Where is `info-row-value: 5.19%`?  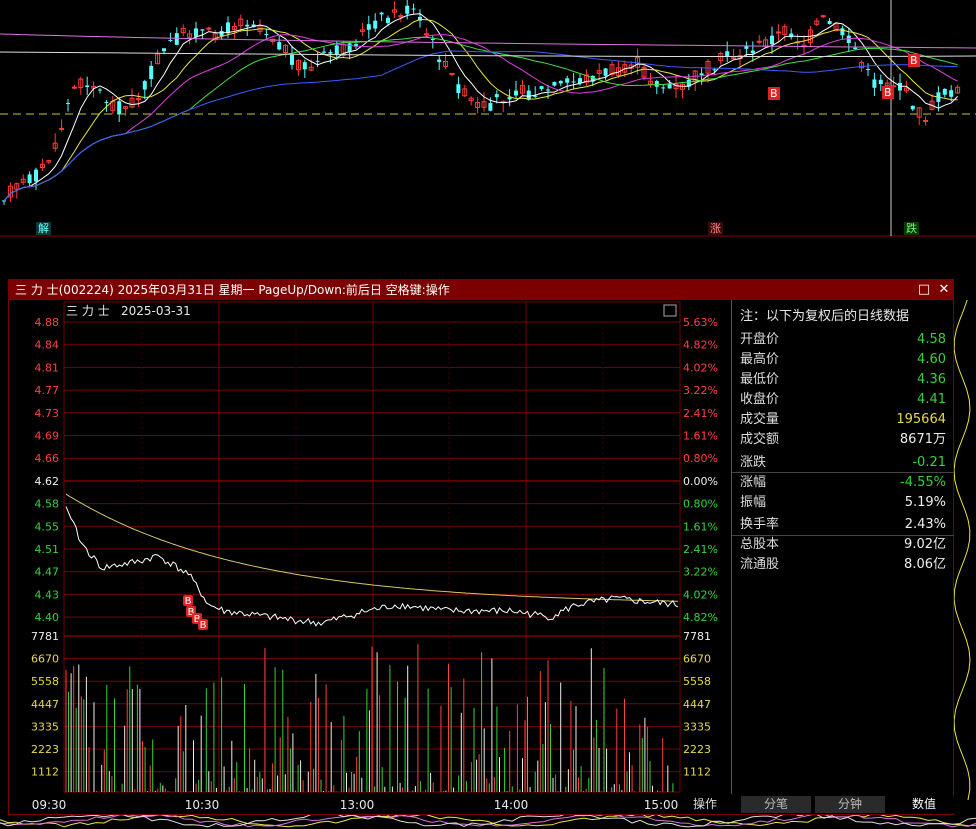
info-row-value: 5.19% is located at coordinates (925, 502).